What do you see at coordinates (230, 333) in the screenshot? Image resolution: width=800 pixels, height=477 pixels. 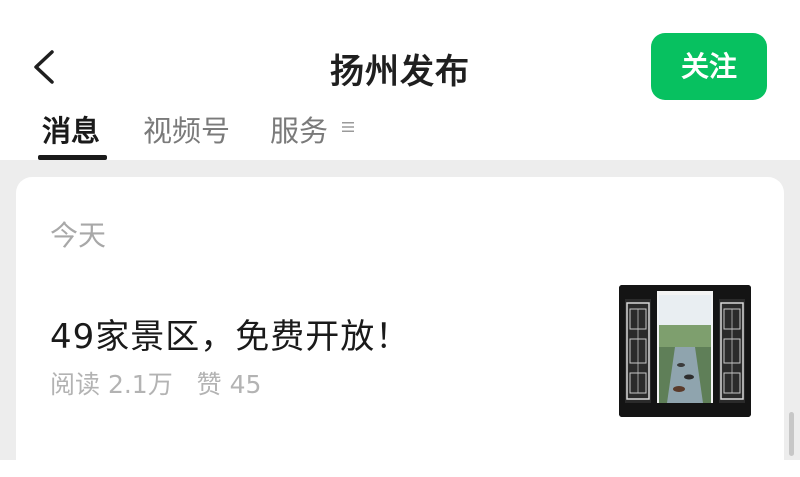 I see `article-title: 49家景区，免费开放！` at bounding box center [230, 333].